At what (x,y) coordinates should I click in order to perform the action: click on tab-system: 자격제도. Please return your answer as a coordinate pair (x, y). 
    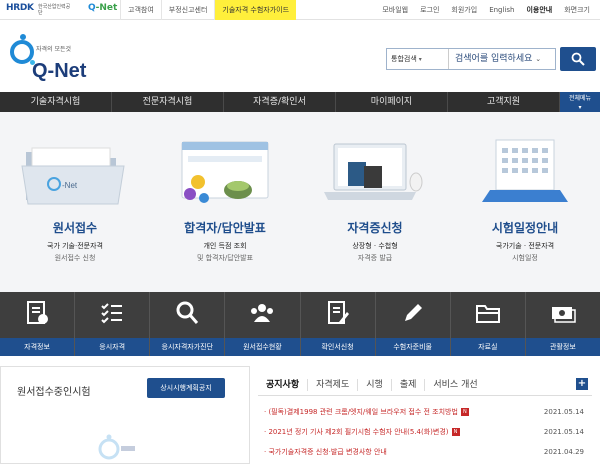
    Looking at the image, I should click on (333, 385).